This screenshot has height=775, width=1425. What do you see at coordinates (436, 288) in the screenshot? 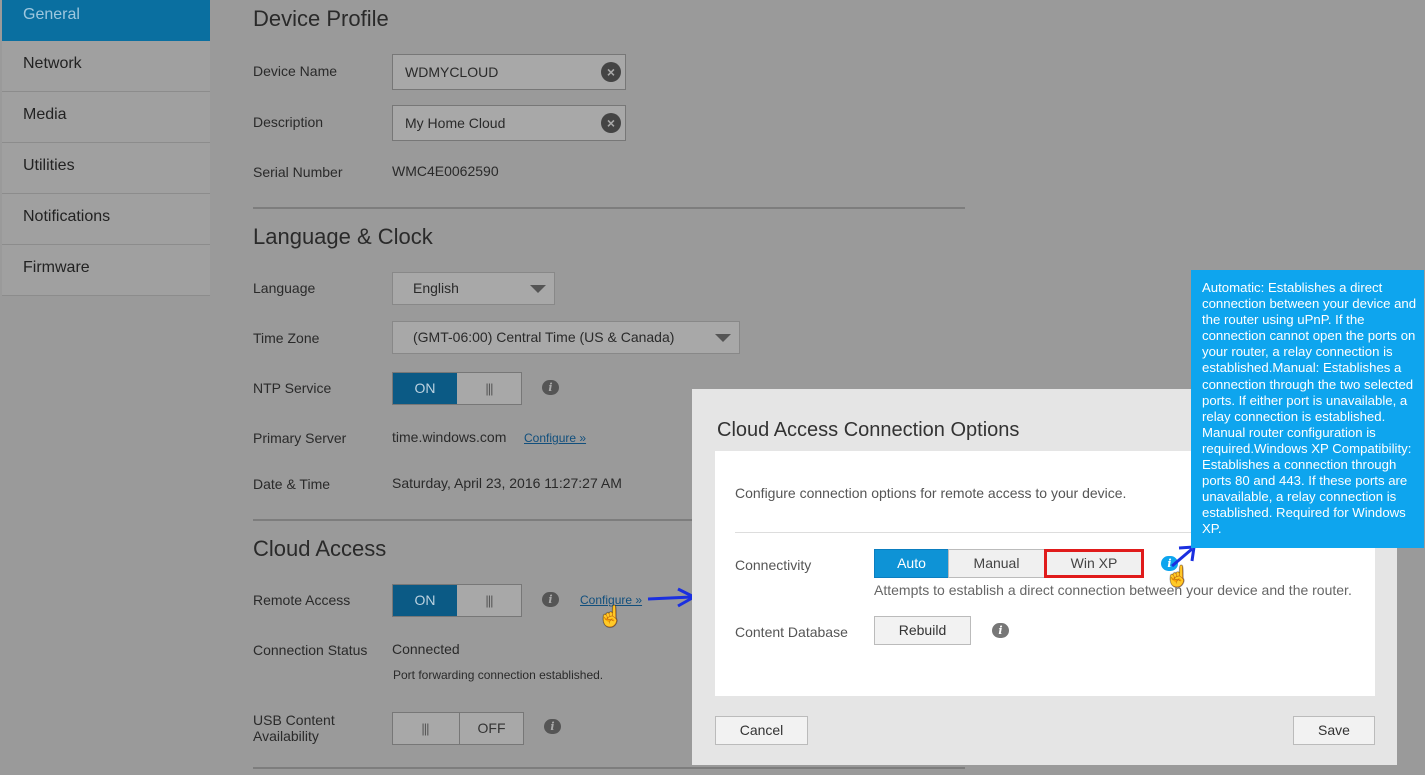
I see `language-value: English` at bounding box center [436, 288].